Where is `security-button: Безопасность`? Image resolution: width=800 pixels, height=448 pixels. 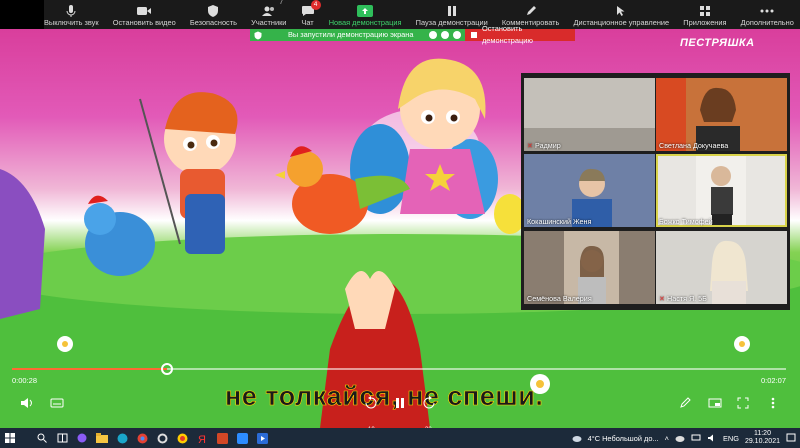 security-button: Безопасность is located at coordinates (213, 13).